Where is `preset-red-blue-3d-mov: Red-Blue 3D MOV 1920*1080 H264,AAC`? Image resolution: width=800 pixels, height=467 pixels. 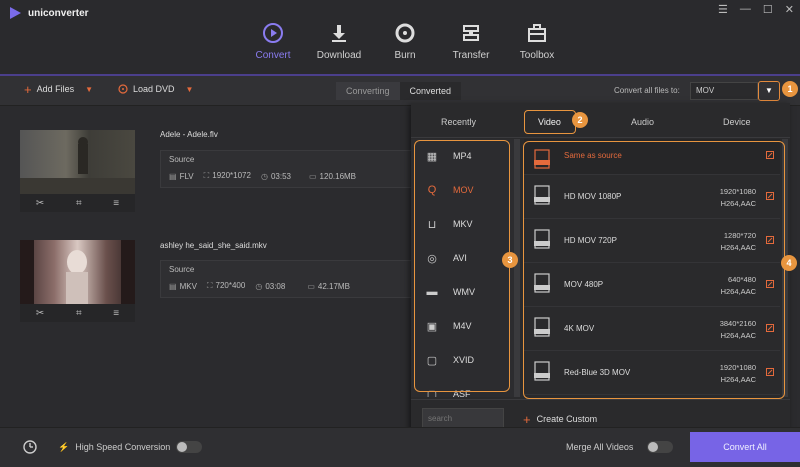 preset-red-blue-3d-mov: Red-Blue 3D MOV 1920*1080 H264,AAC is located at coordinates (652, 373).